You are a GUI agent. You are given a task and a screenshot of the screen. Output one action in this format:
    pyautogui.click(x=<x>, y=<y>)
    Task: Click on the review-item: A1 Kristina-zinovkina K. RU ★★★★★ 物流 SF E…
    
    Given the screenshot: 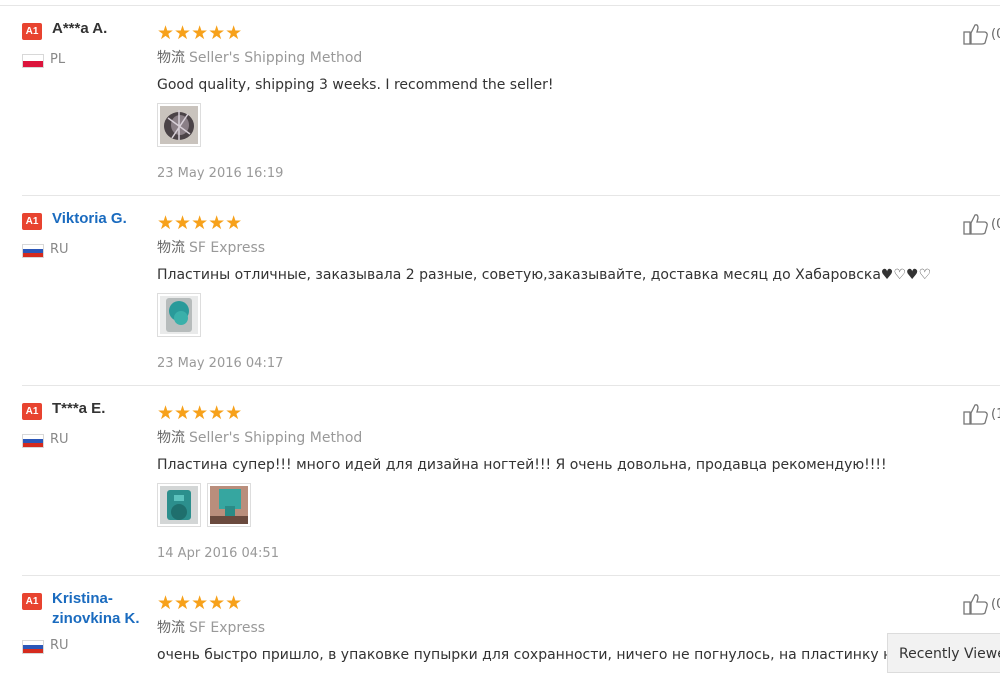 What is the action you would take?
    pyautogui.click(x=500, y=621)
    